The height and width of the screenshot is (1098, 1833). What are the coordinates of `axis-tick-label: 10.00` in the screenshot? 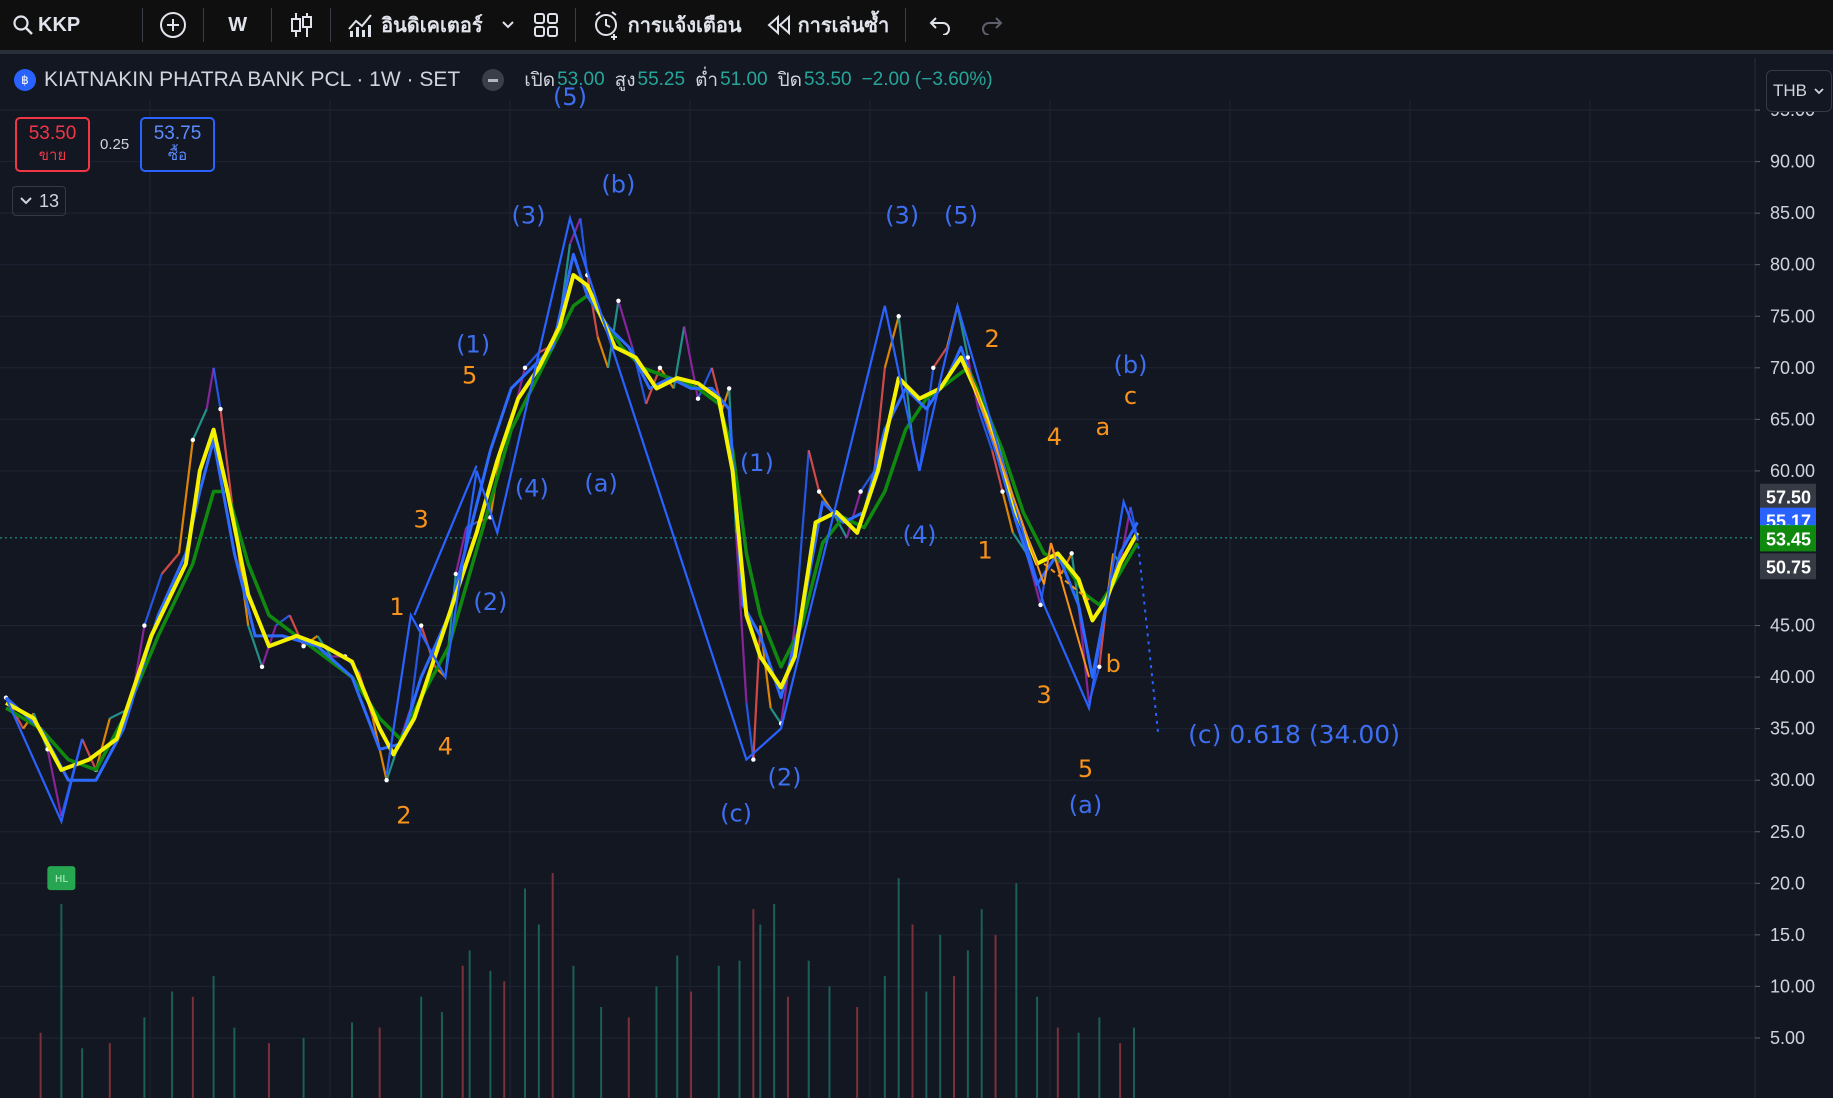 It's located at (1792, 986).